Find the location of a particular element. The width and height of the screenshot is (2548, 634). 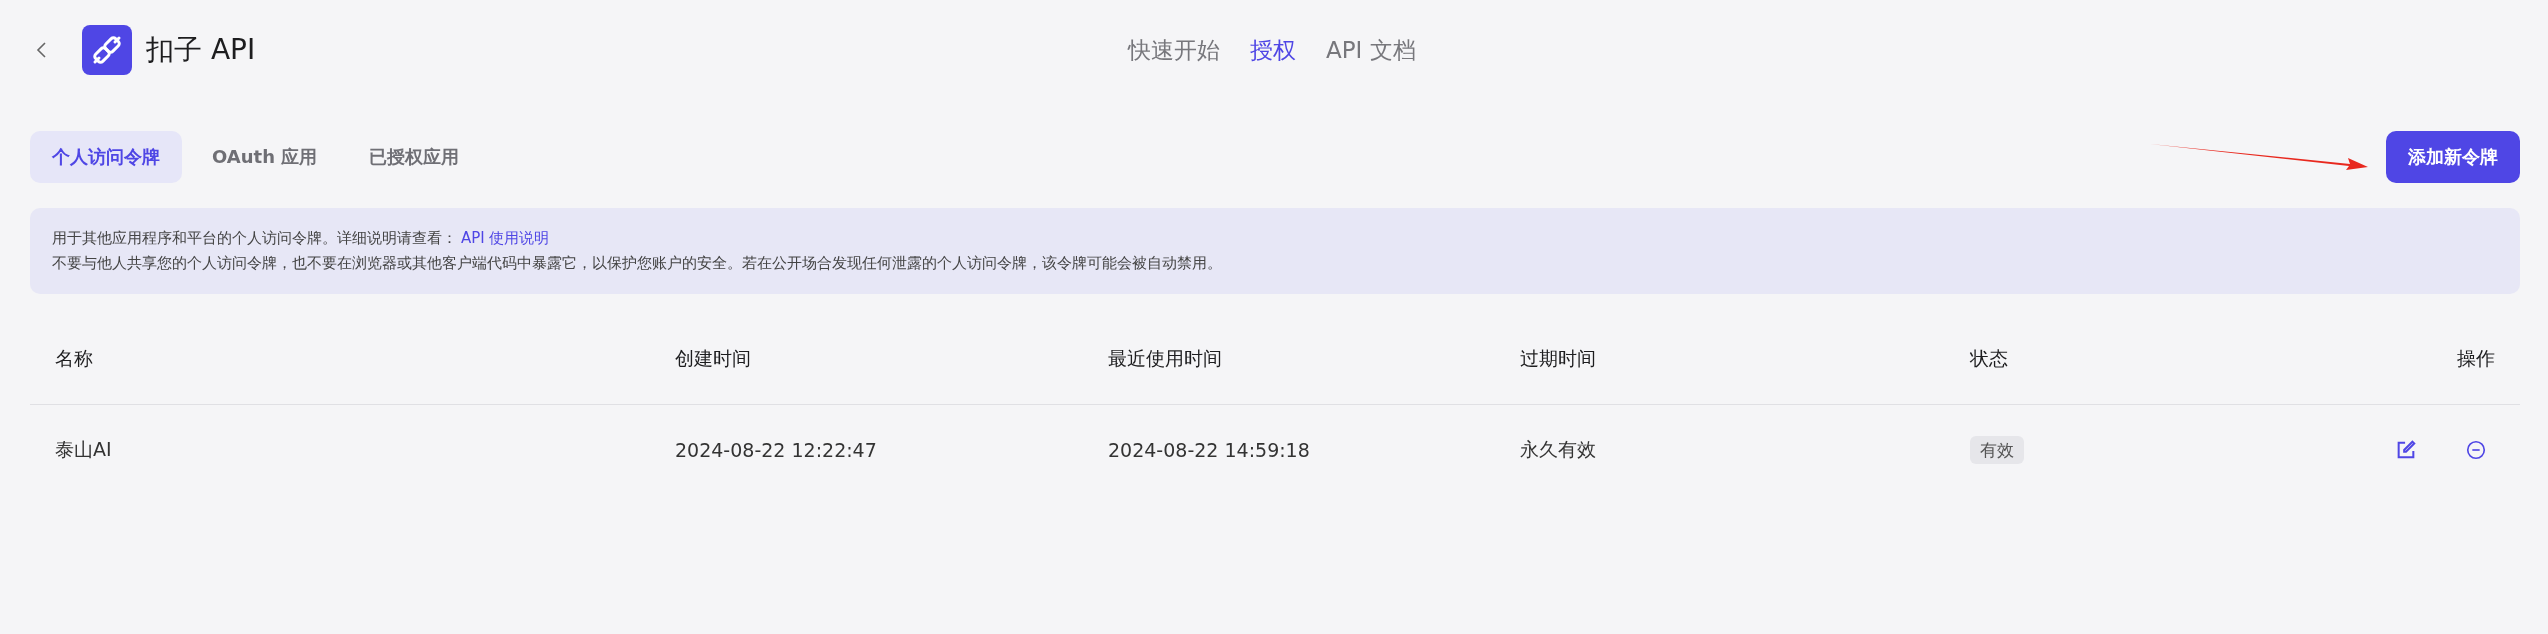

column-header: 操作 is located at coordinates (2476, 358).